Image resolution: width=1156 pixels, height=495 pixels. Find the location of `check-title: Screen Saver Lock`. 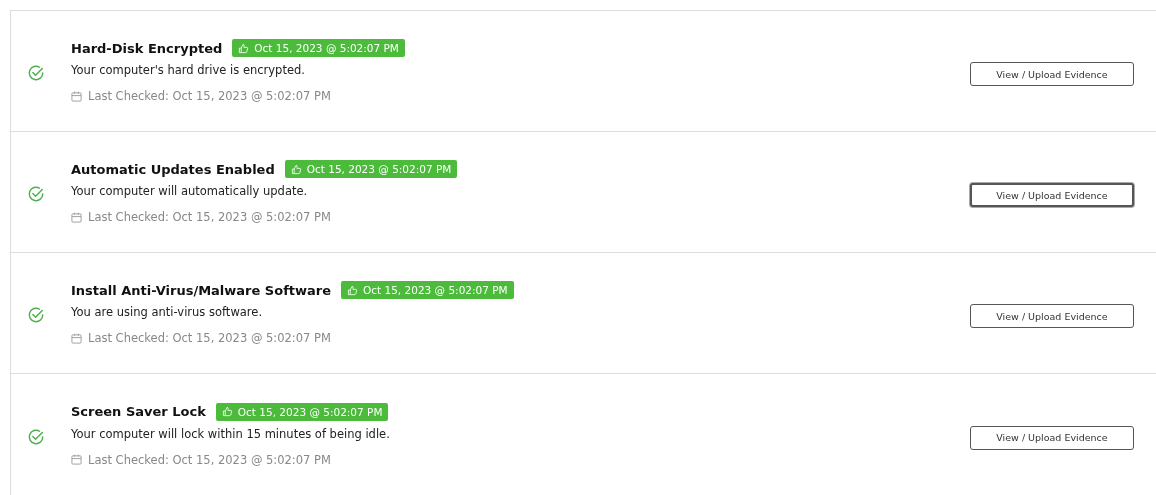

check-title: Screen Saver Lock is located at coordinates (138, 411).